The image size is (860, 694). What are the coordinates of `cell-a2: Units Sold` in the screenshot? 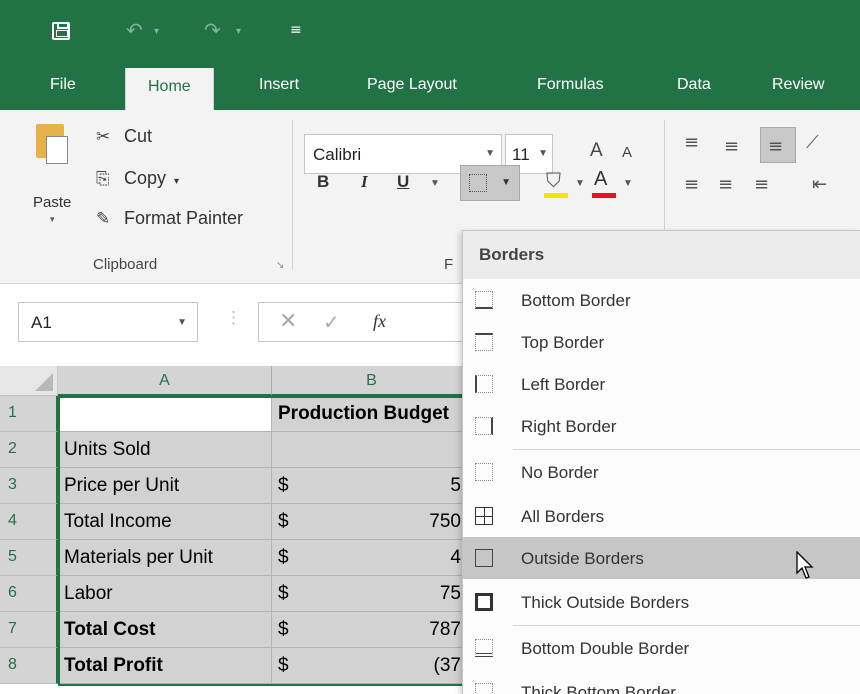 It's located at (165, 450).